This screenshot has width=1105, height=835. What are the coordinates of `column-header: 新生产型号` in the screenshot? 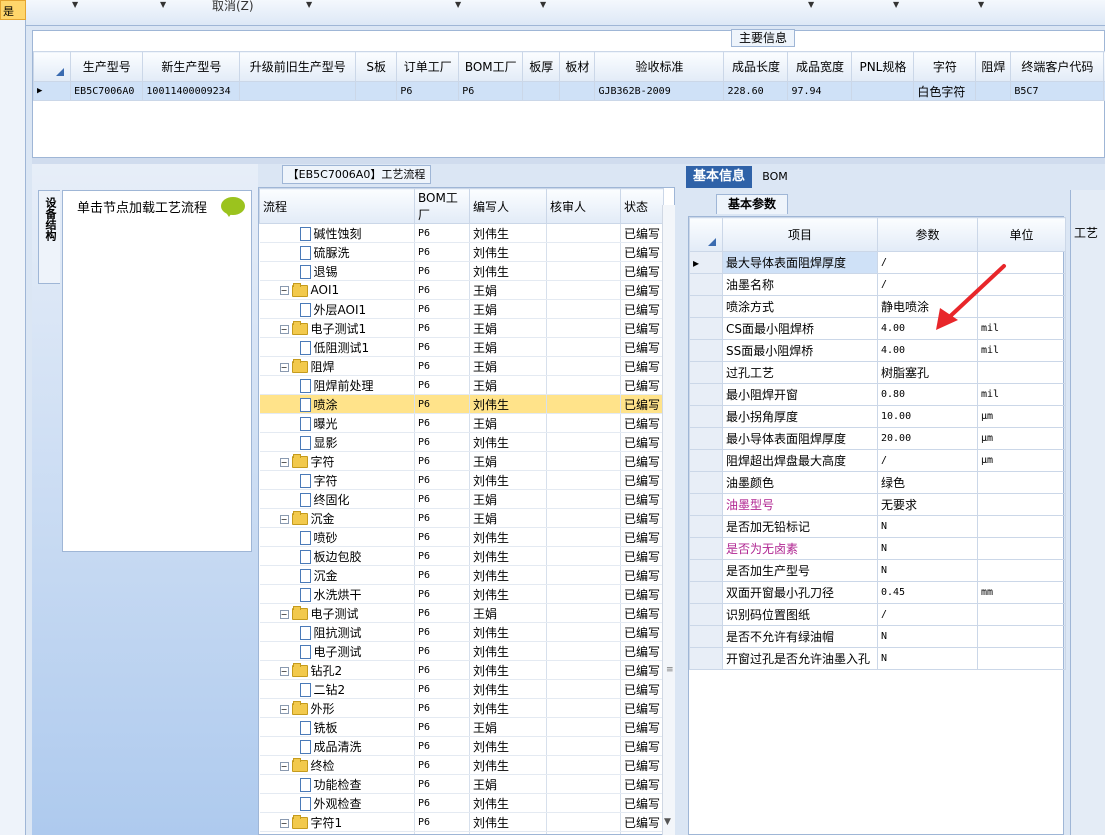 It's located at (191, 66).